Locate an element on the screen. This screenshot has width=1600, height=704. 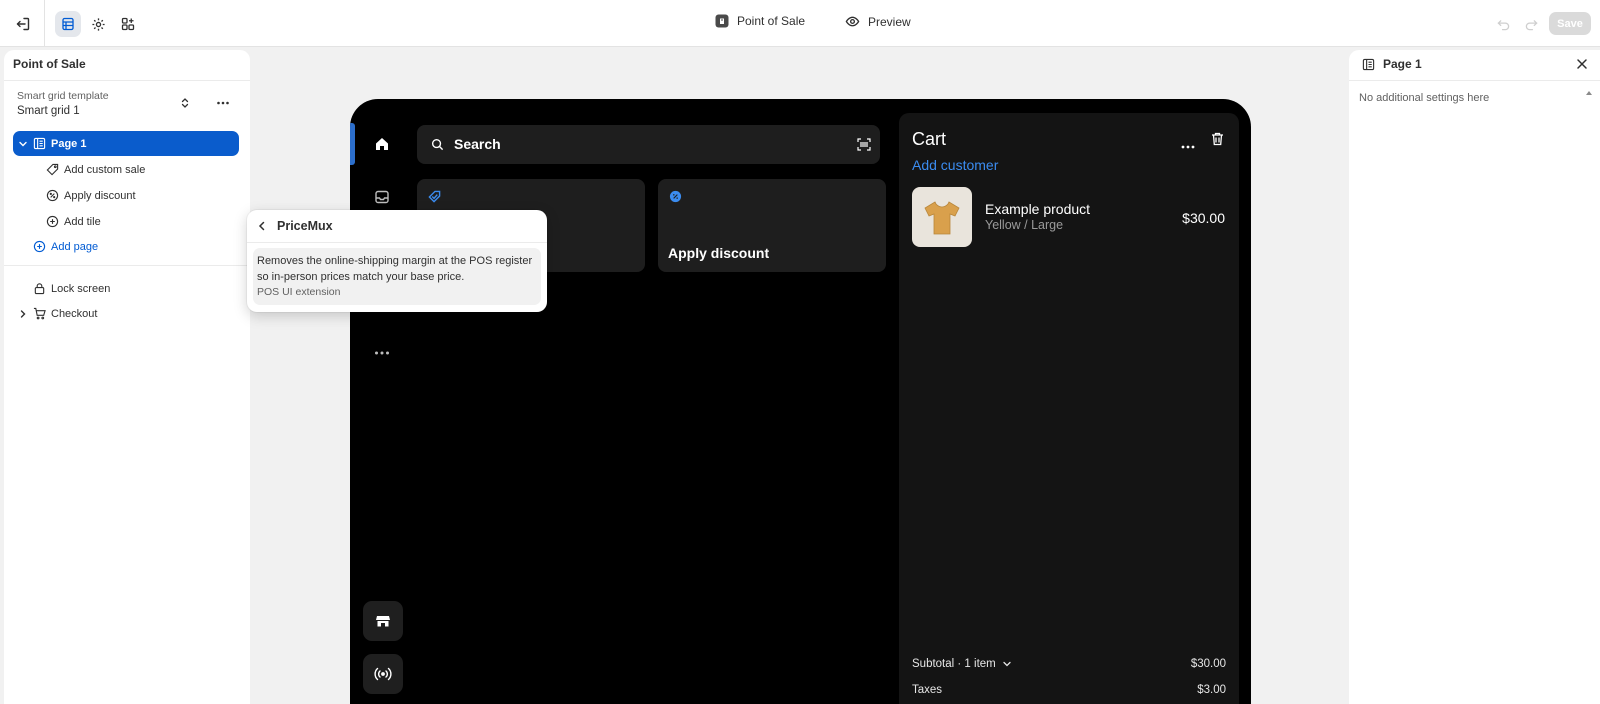
nav-active-indicator is located at coordinates (352, 144).